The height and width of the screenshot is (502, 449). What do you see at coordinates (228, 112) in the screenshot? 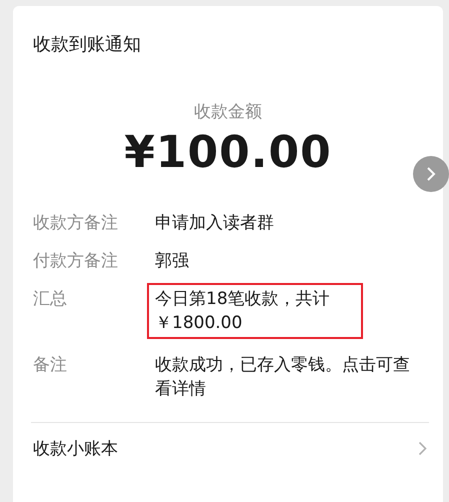
I see `amount-label: 收款金额` at bounding box center [228, 112].